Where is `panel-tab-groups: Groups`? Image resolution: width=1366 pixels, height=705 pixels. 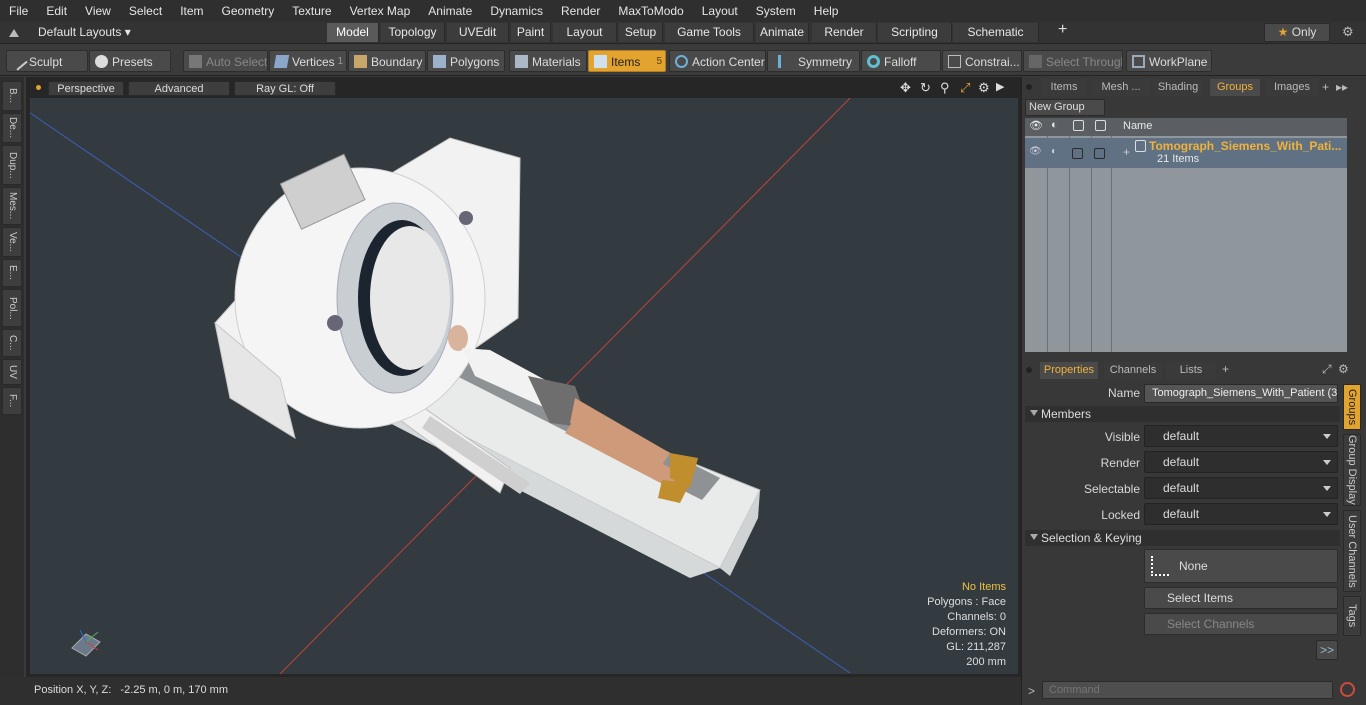
panel-tab-groups: Groups is located at coordinates (1235, 87).